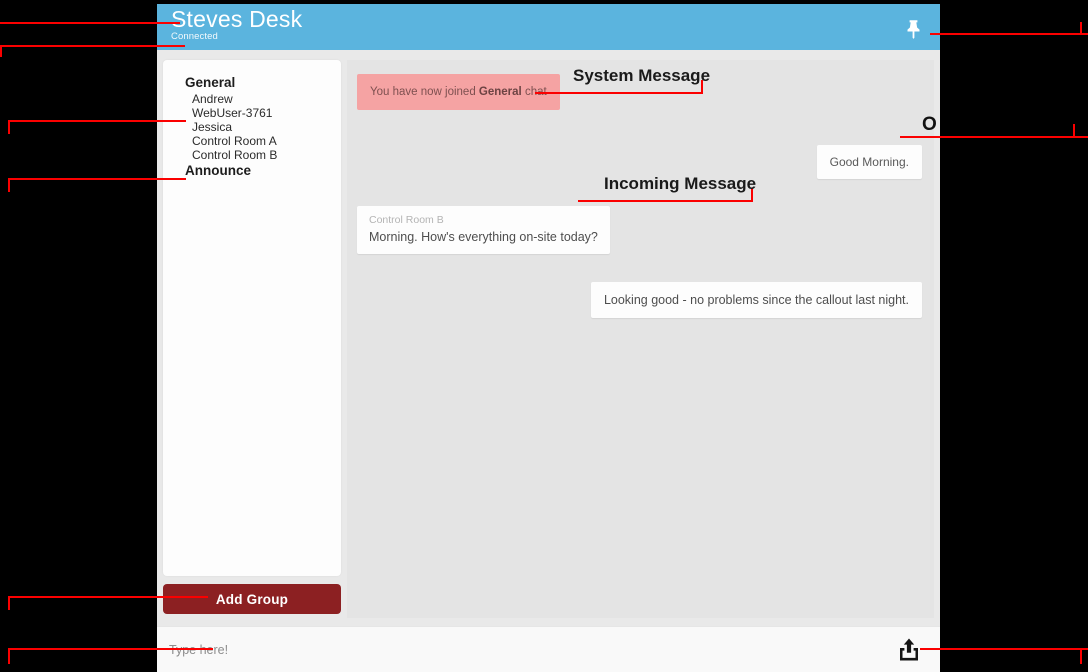 Image resolution: width=1088 pixels, height=672 pixels. Describe the element at coordinates (1004, 649) in the screenshot. I see `annotation-line-send` at that location.